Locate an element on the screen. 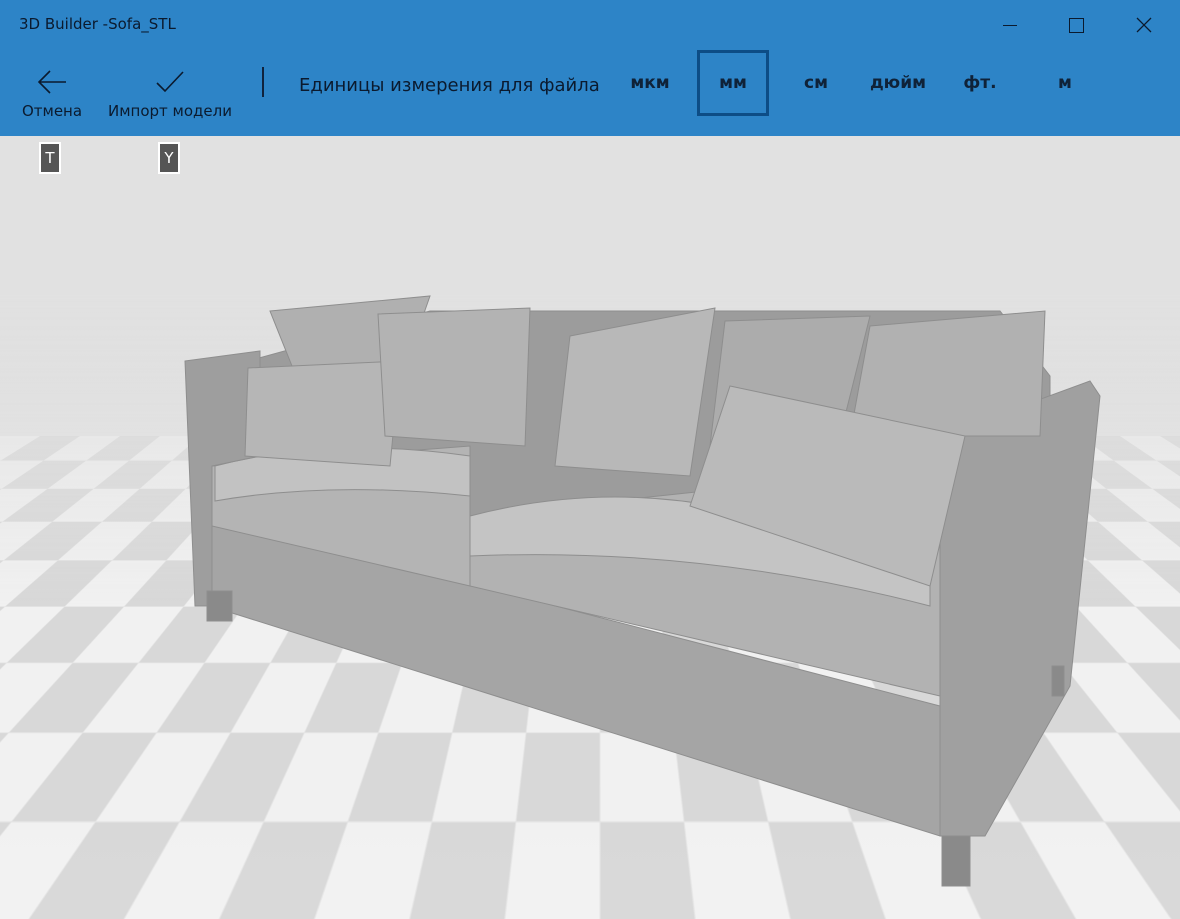  maximize-icon is located at coordinates (1076, 25).